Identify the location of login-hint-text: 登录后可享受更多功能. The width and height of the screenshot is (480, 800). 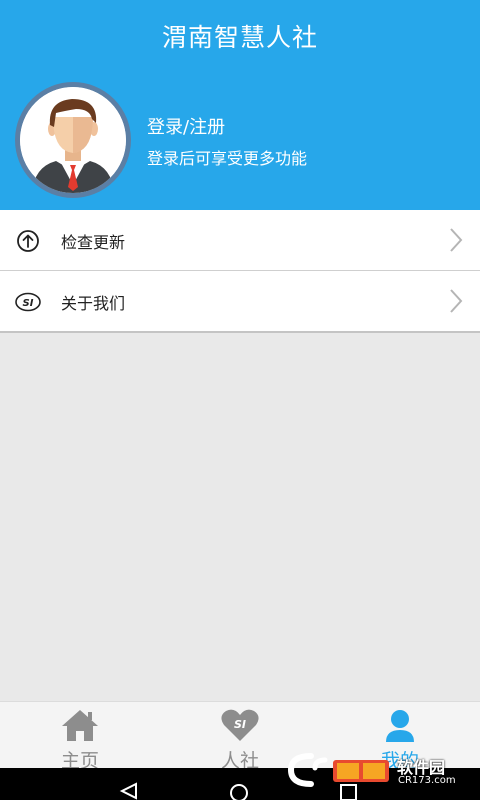
(227, 158).